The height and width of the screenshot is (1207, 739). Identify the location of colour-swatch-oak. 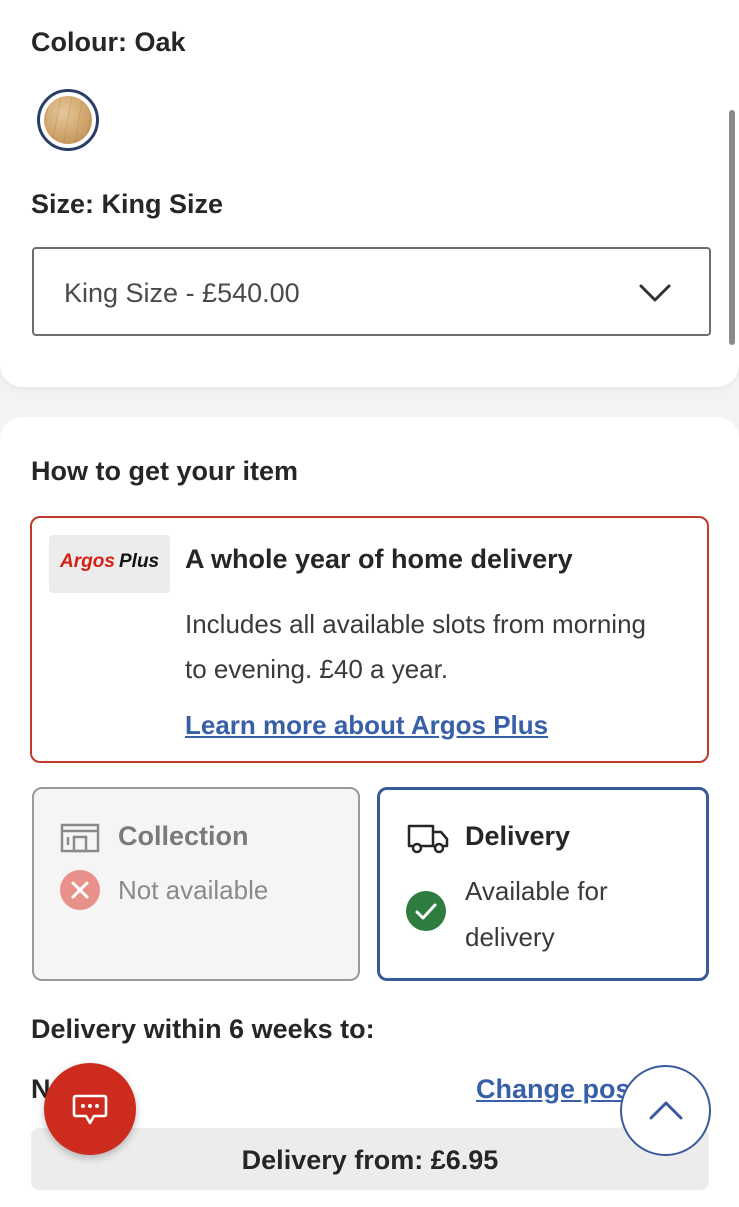
(68, 120).